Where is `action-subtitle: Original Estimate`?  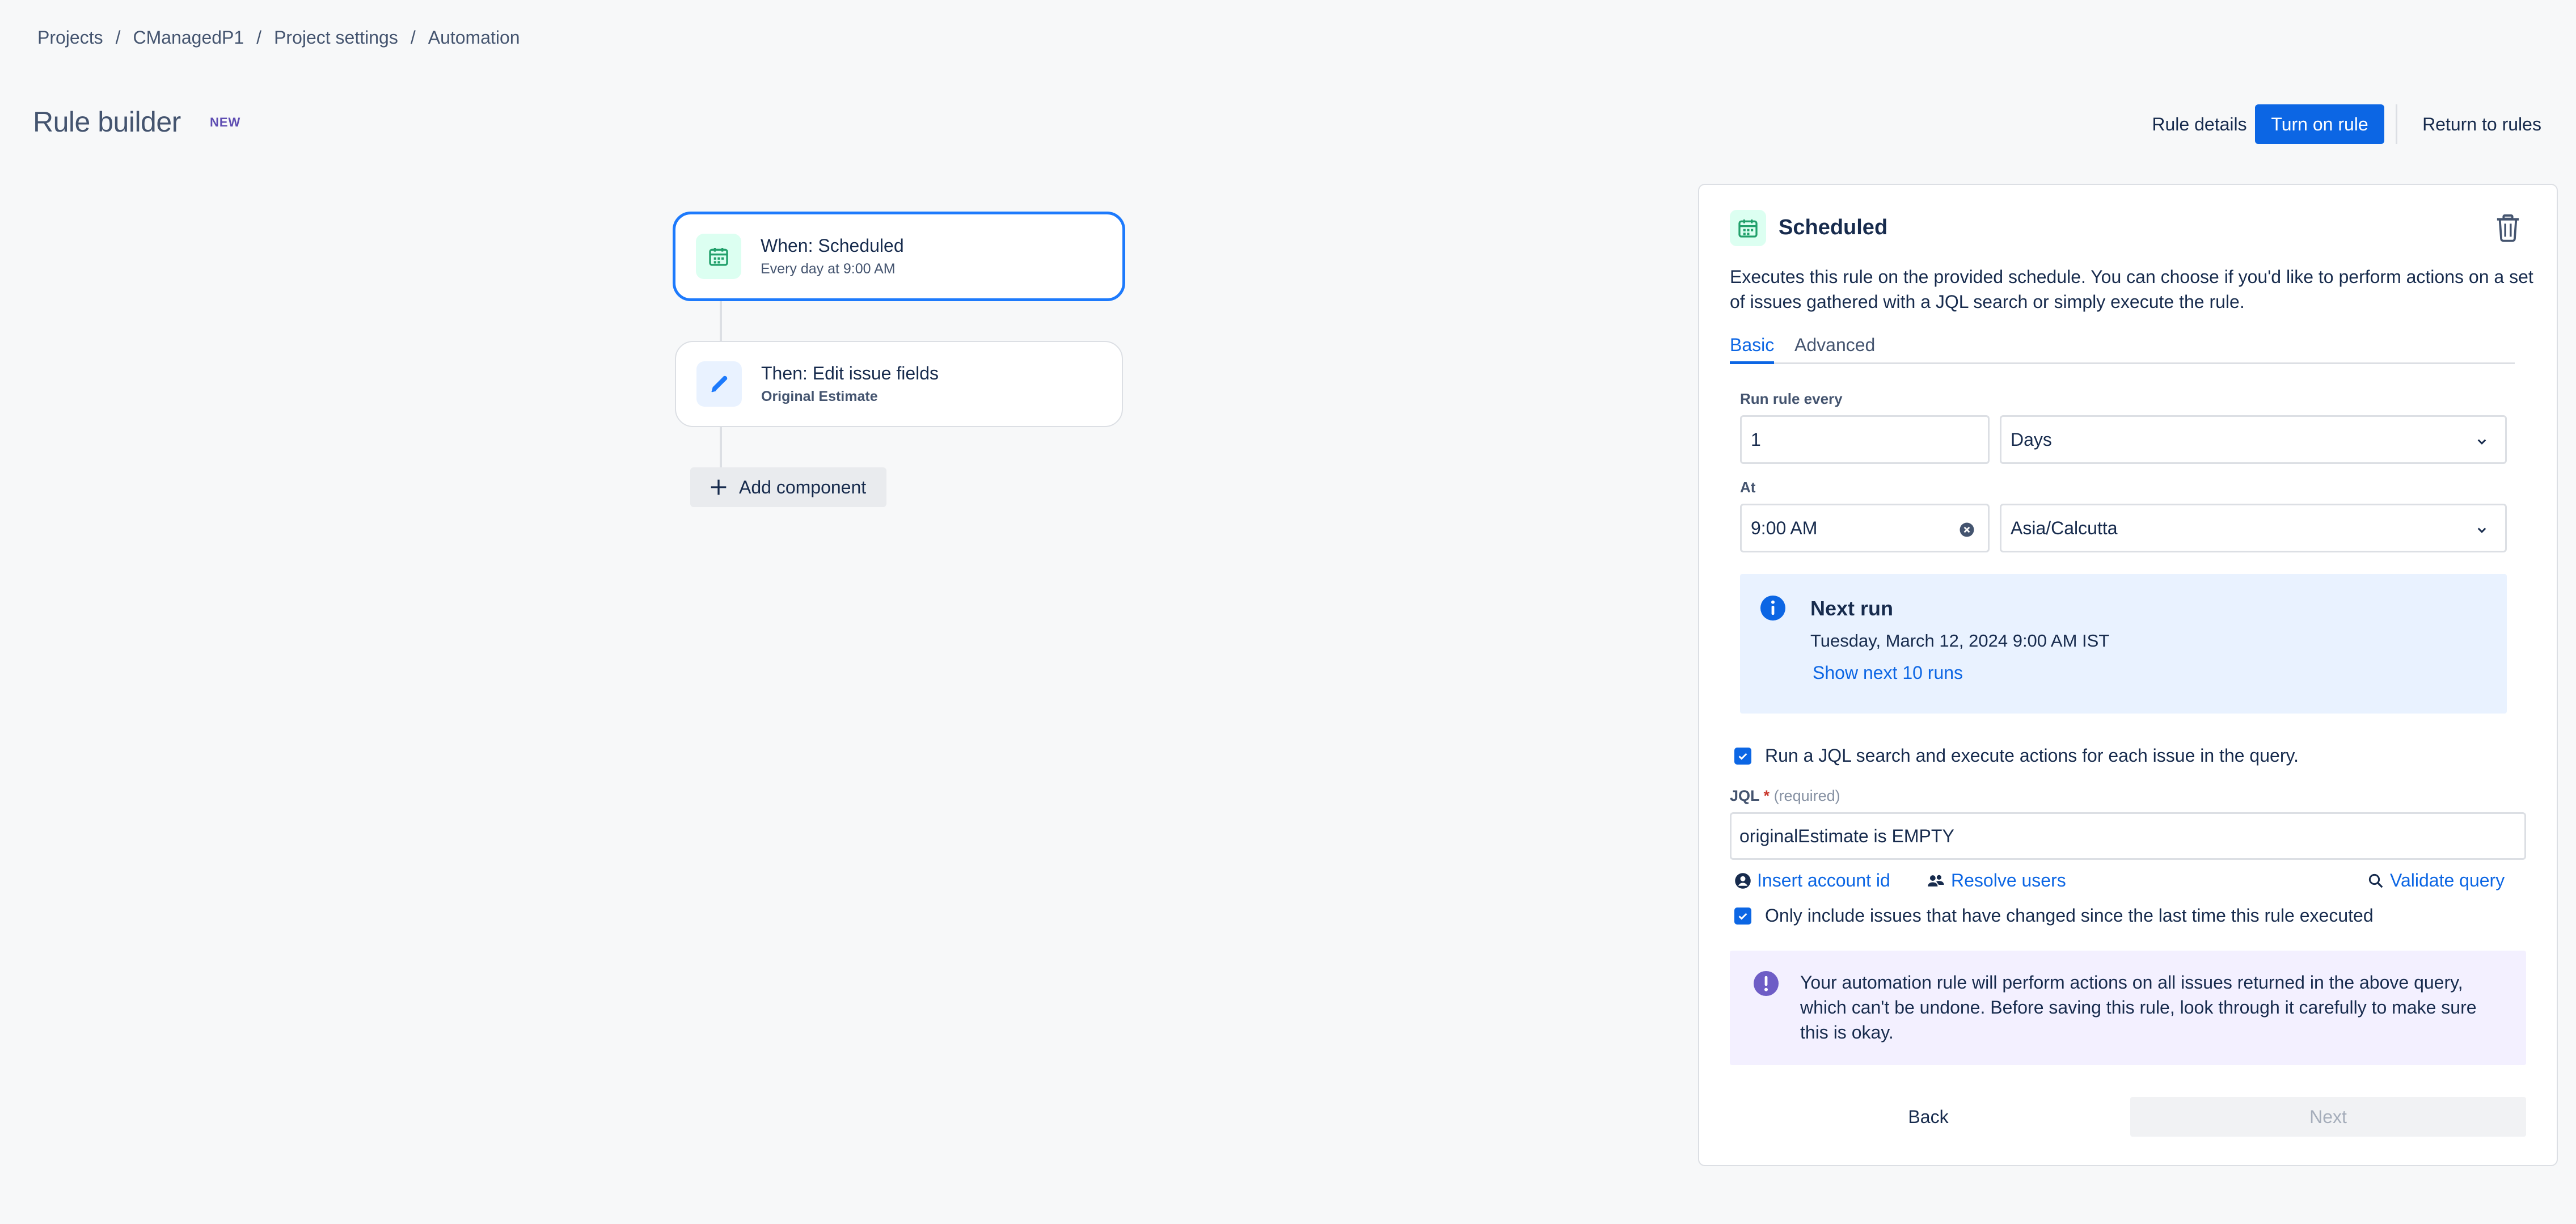 action-subtitle: Original Estimate is located at coordinates (819, 396).